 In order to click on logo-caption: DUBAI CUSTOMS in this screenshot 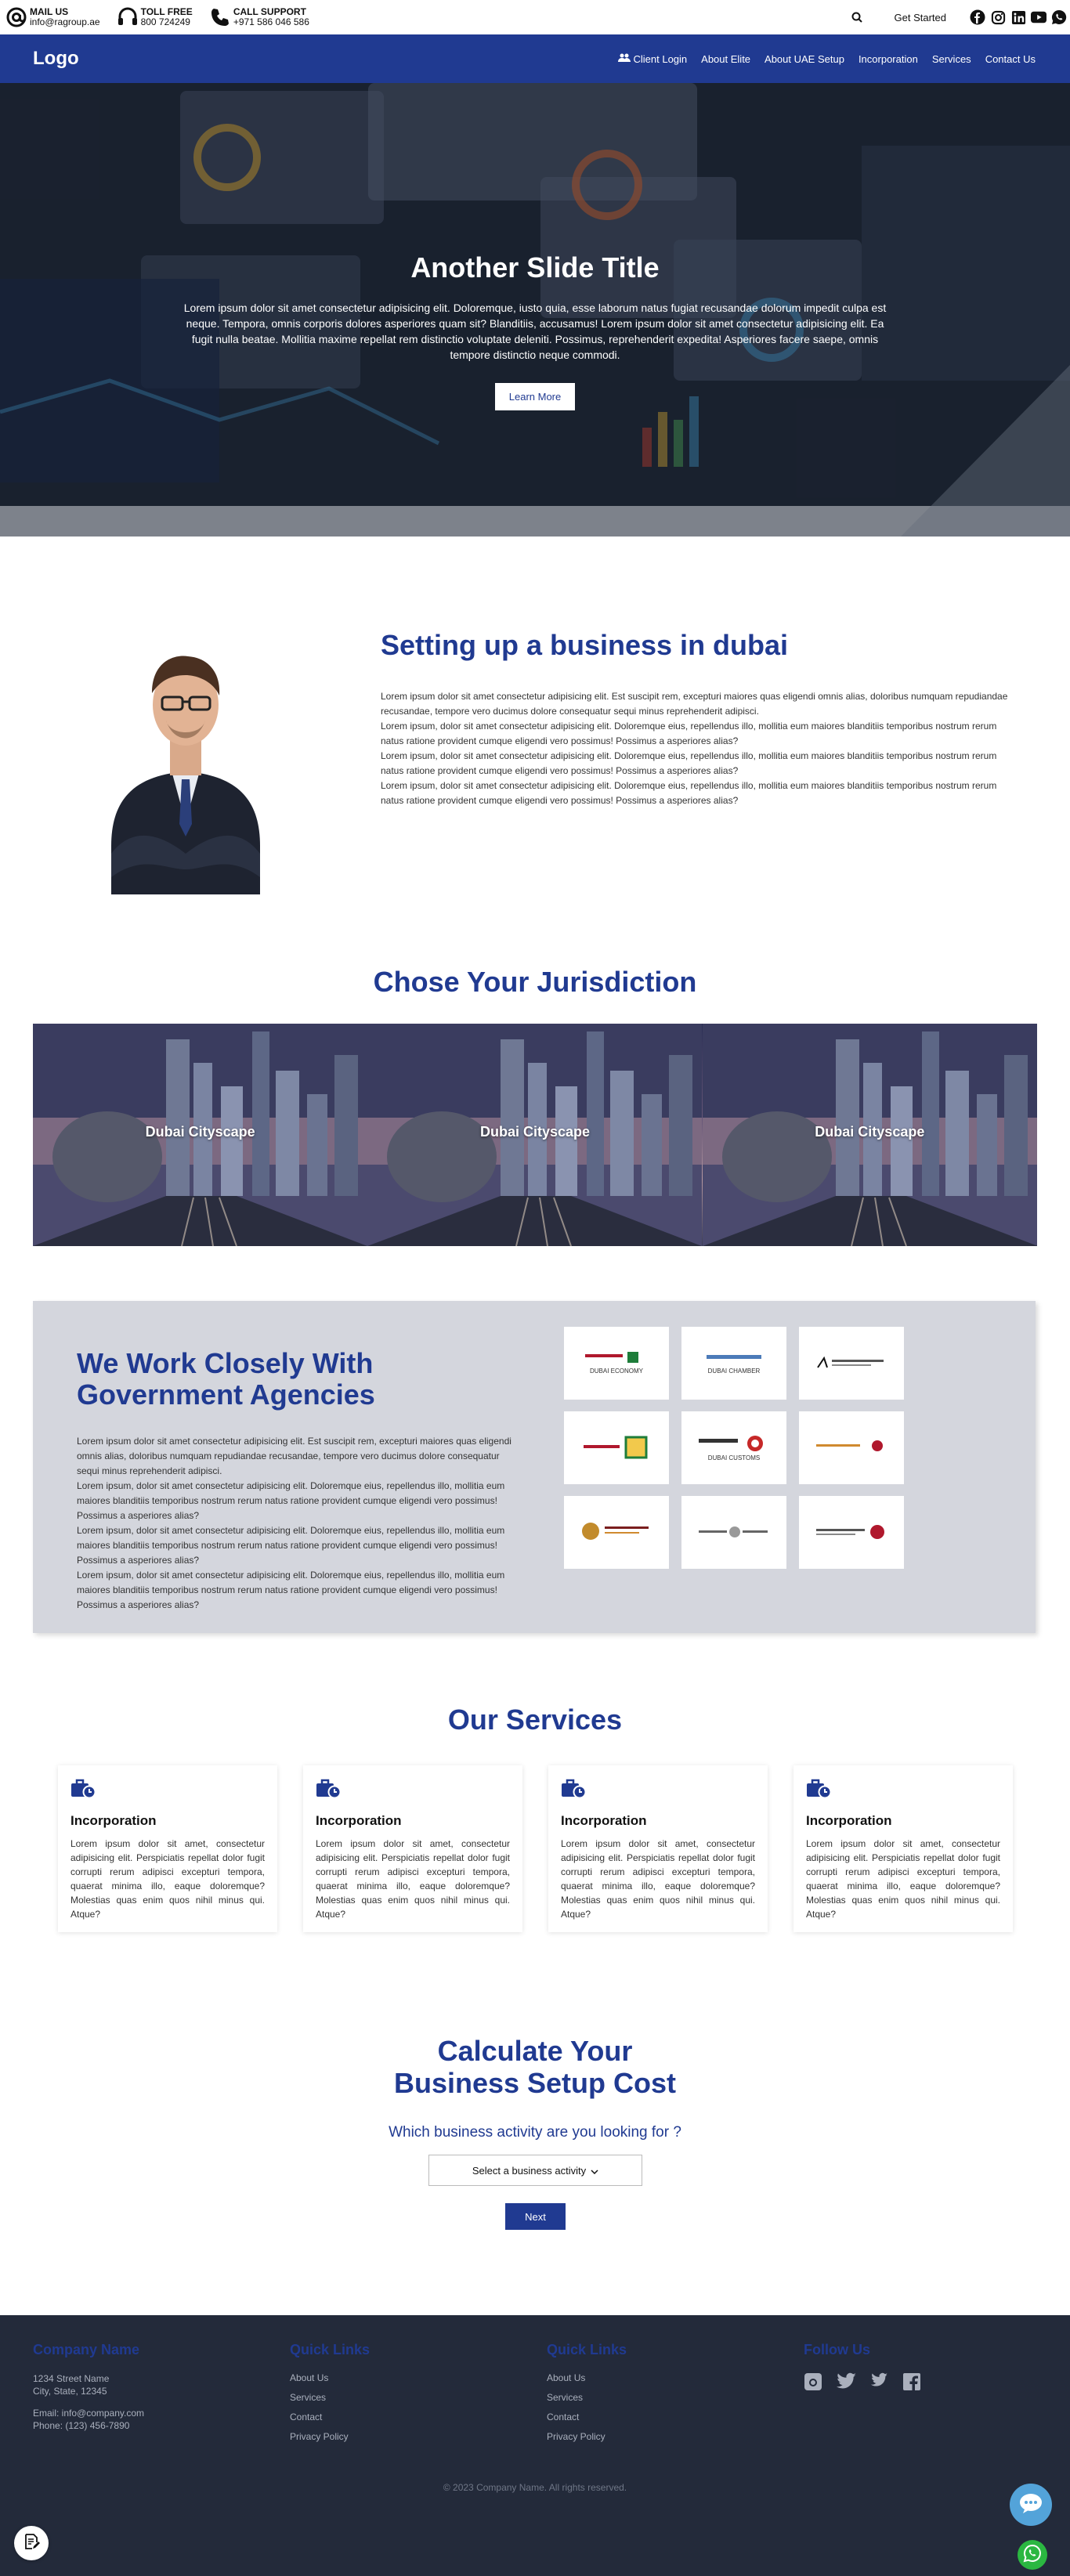, I will do `click(734, 1457)`.